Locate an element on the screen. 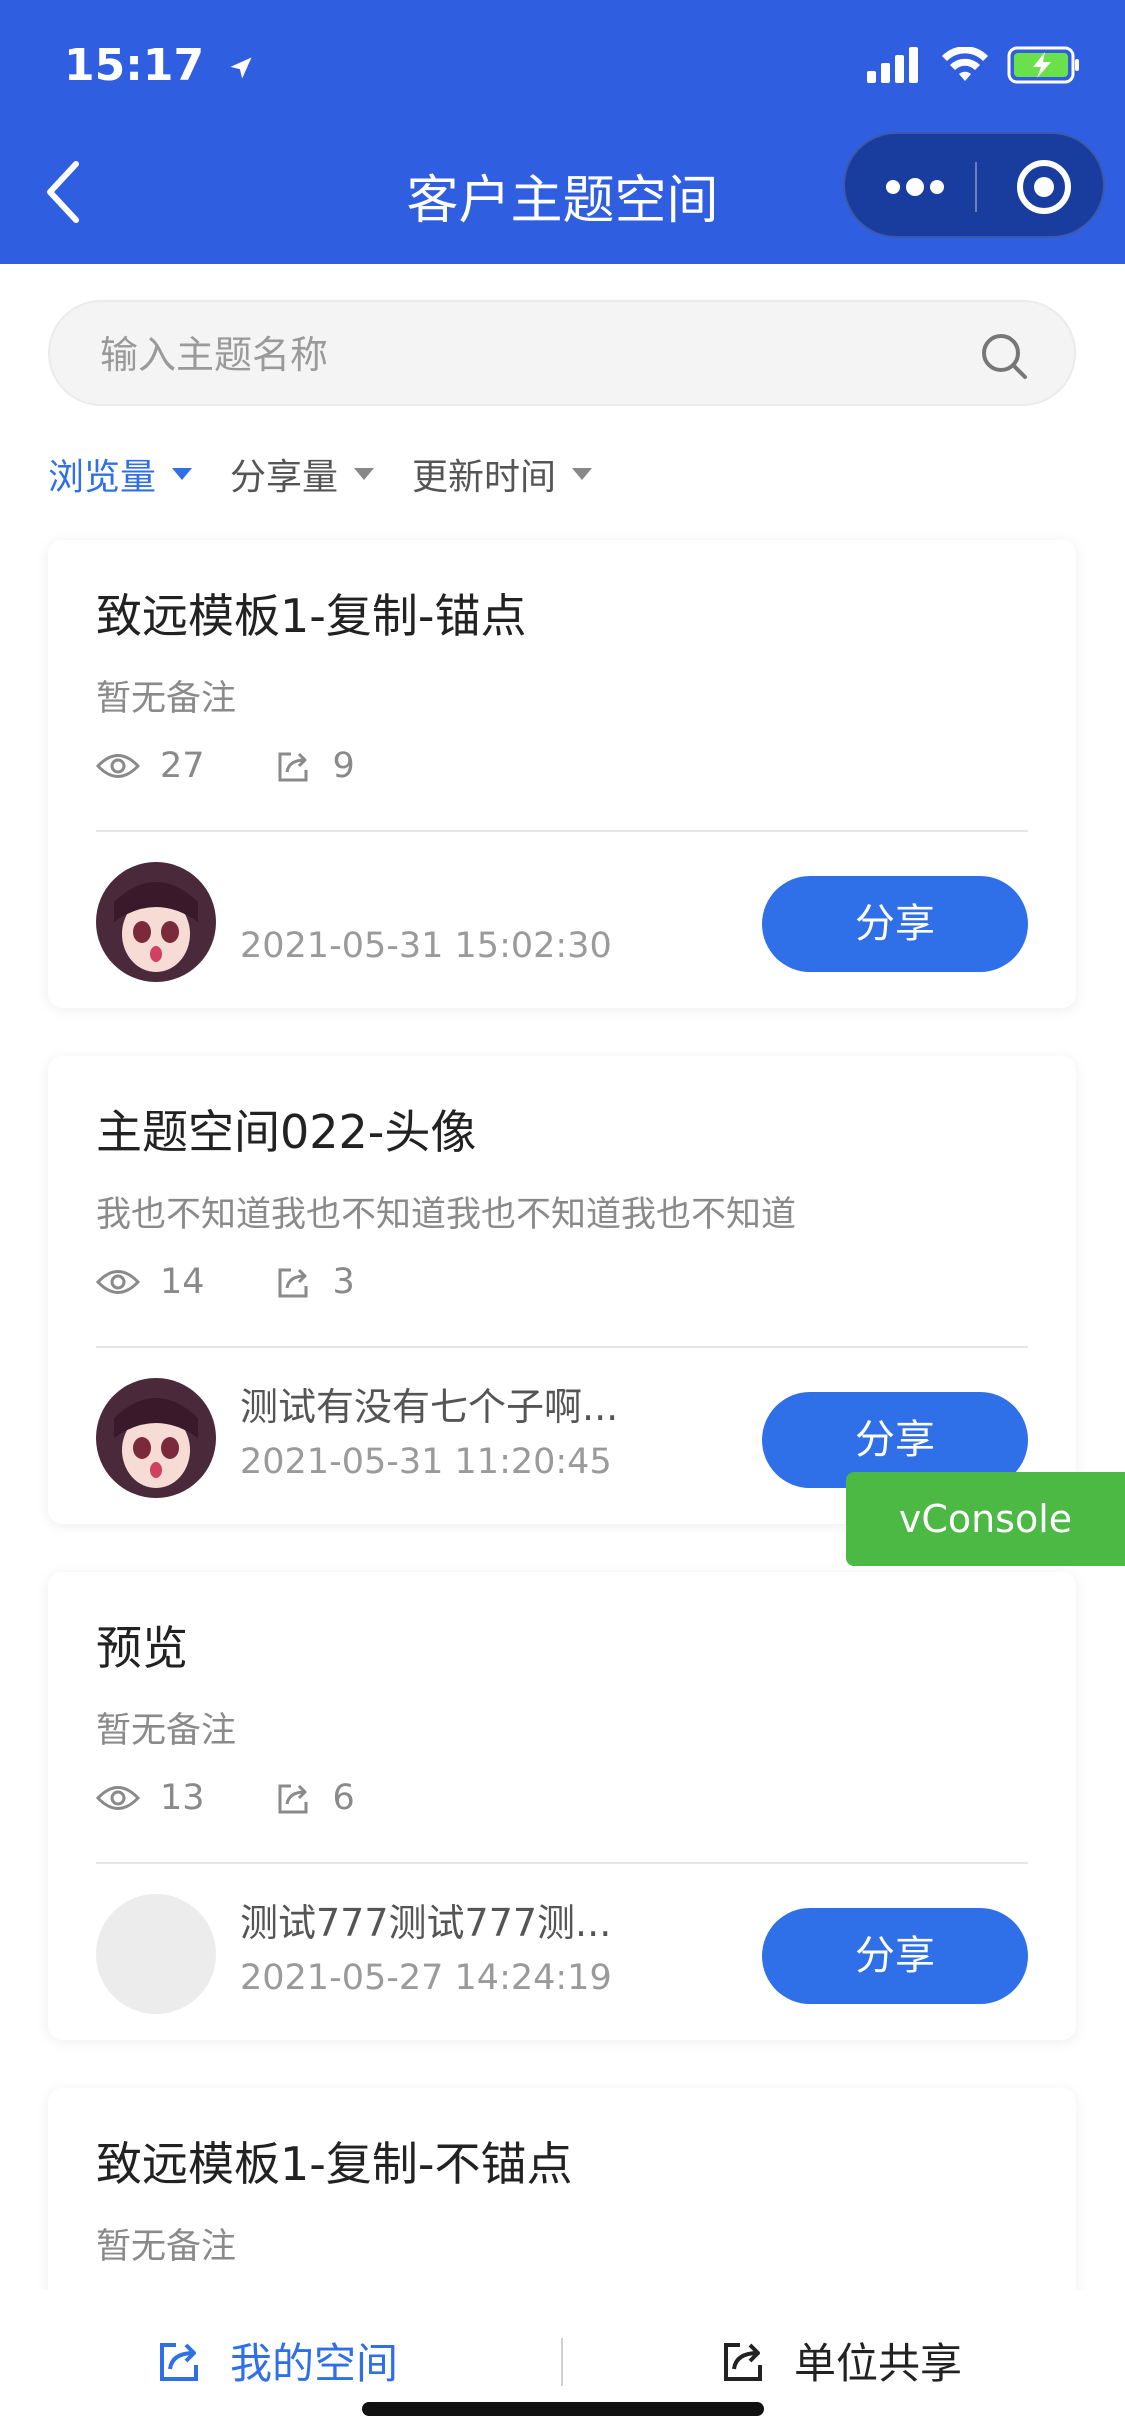 Image resolution: width=1125 pixels, height=2436 pixels. miniprogram-capsule is located at coordinates (974, 185).